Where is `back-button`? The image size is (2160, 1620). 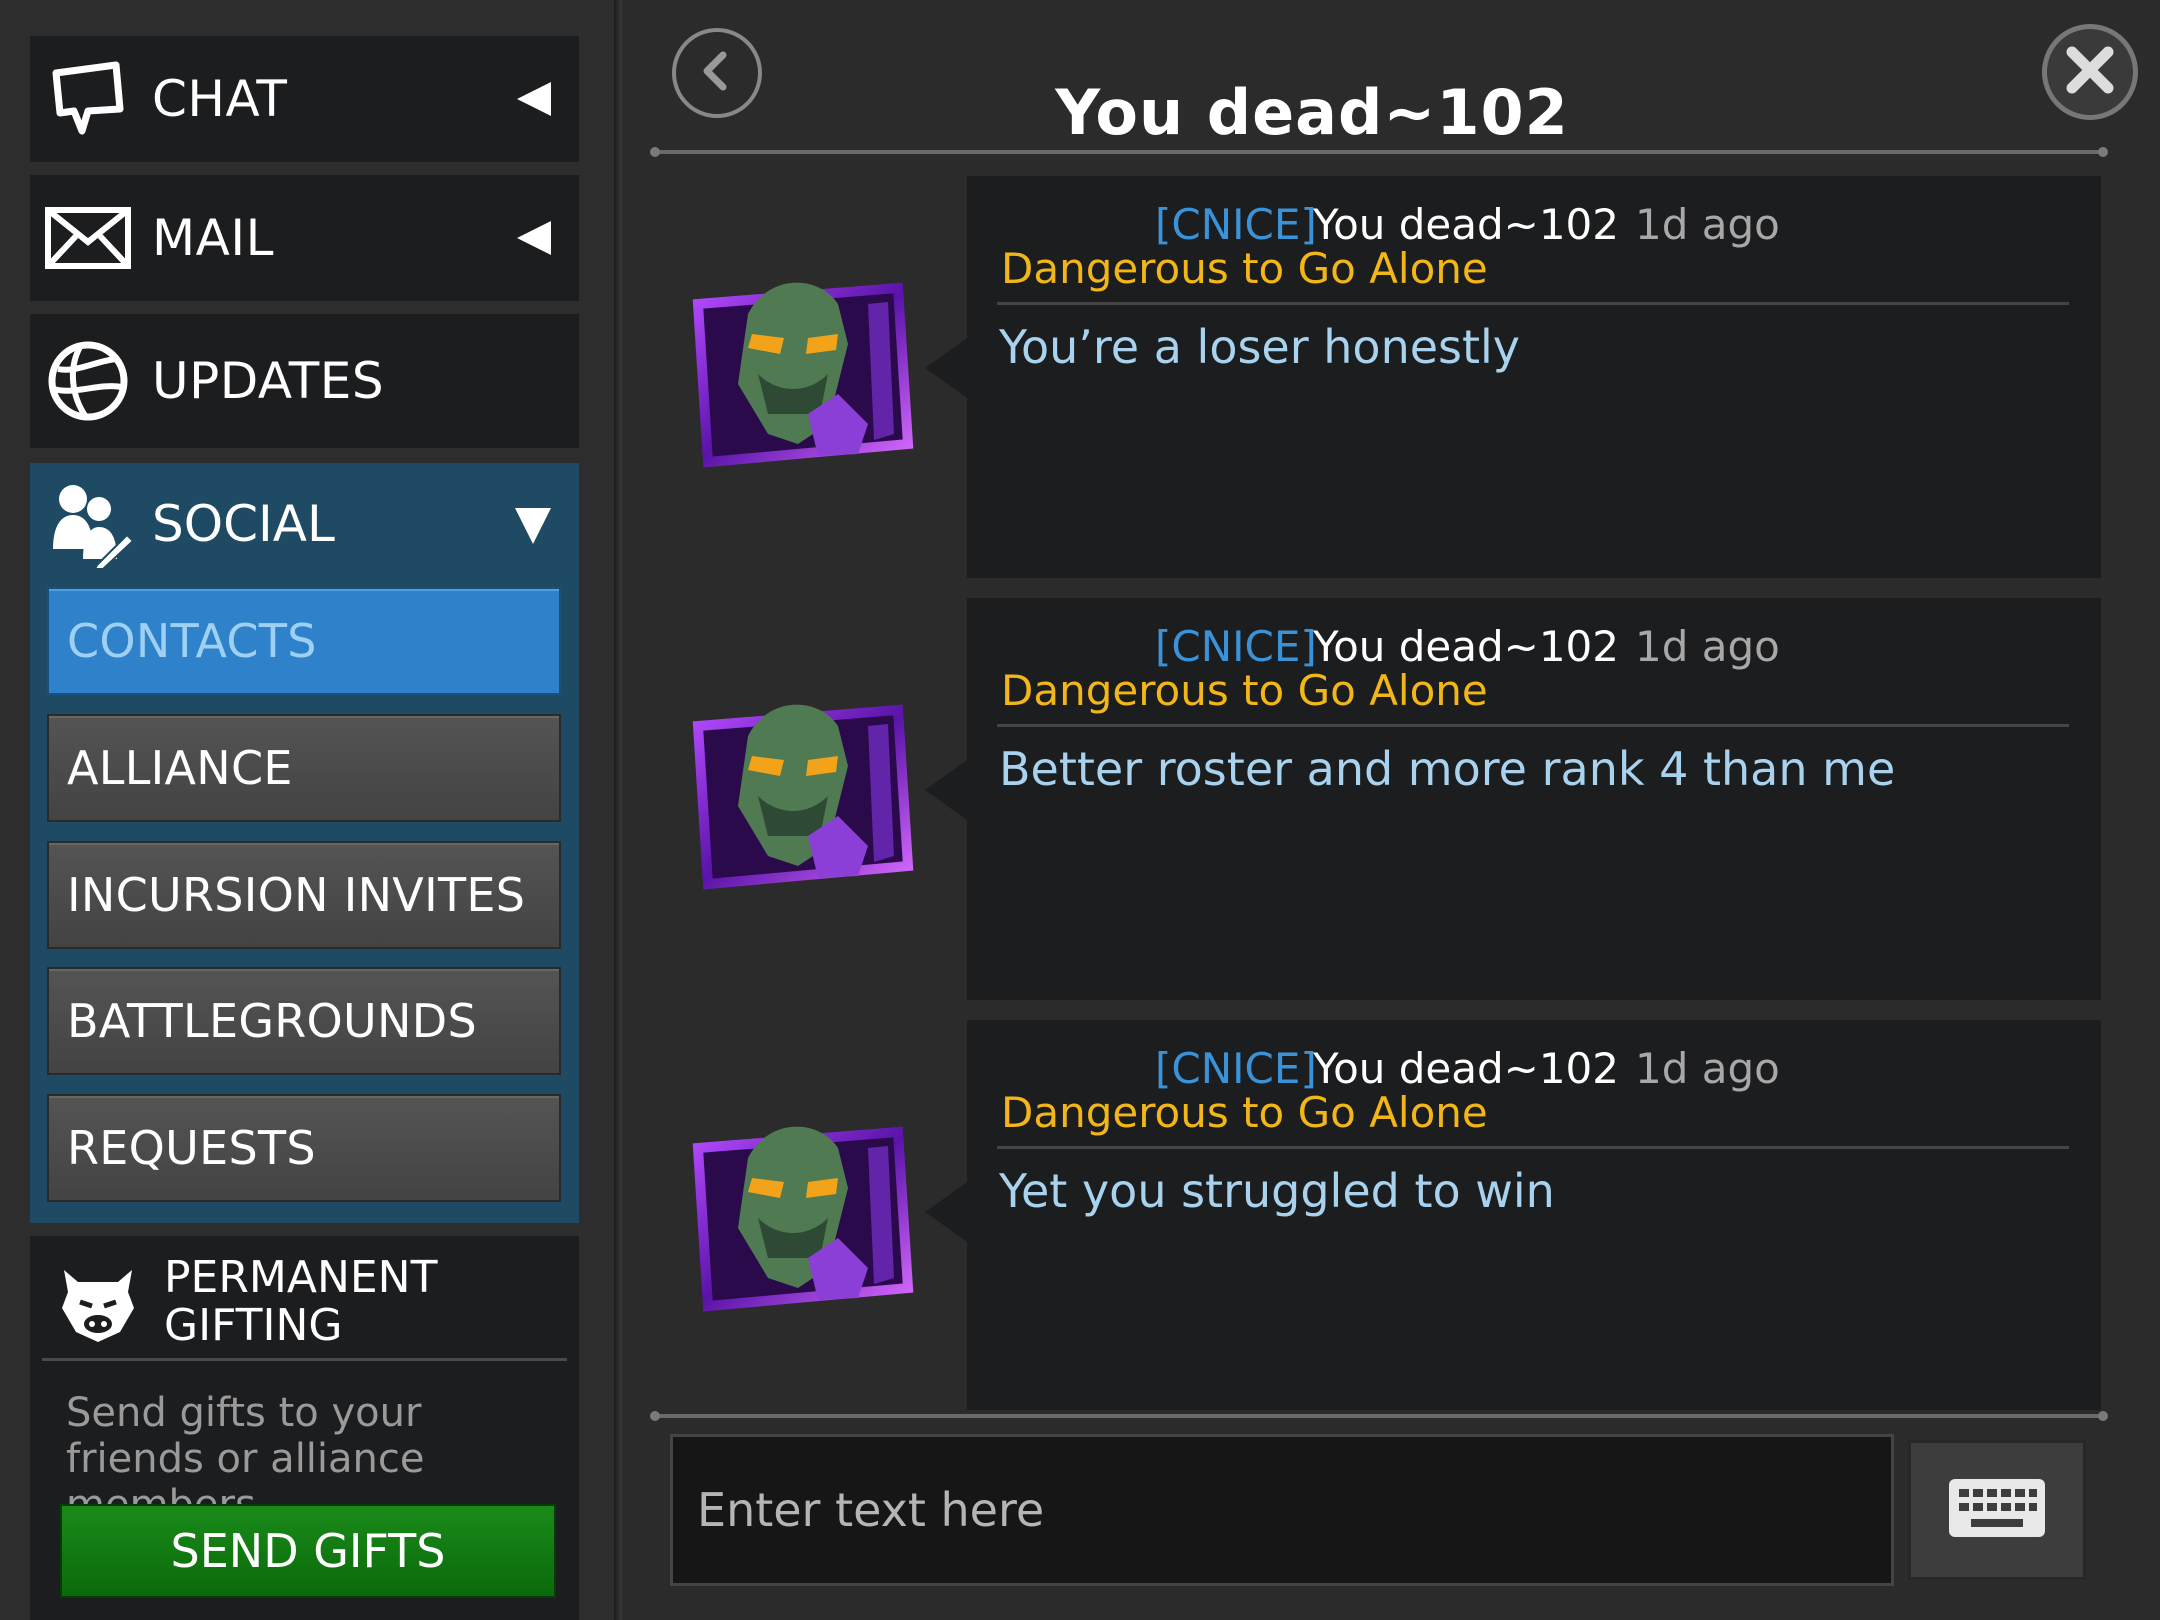 back-button is located at coordinates (717, 73).